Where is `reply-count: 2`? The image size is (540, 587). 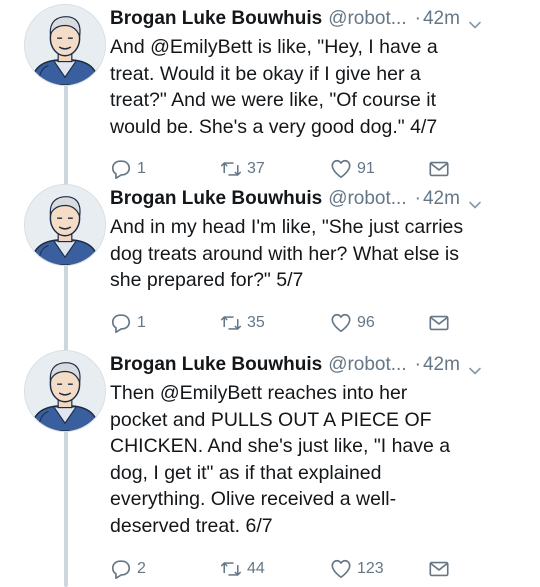
reply-count: 2 is located at coordinates (141, 568).